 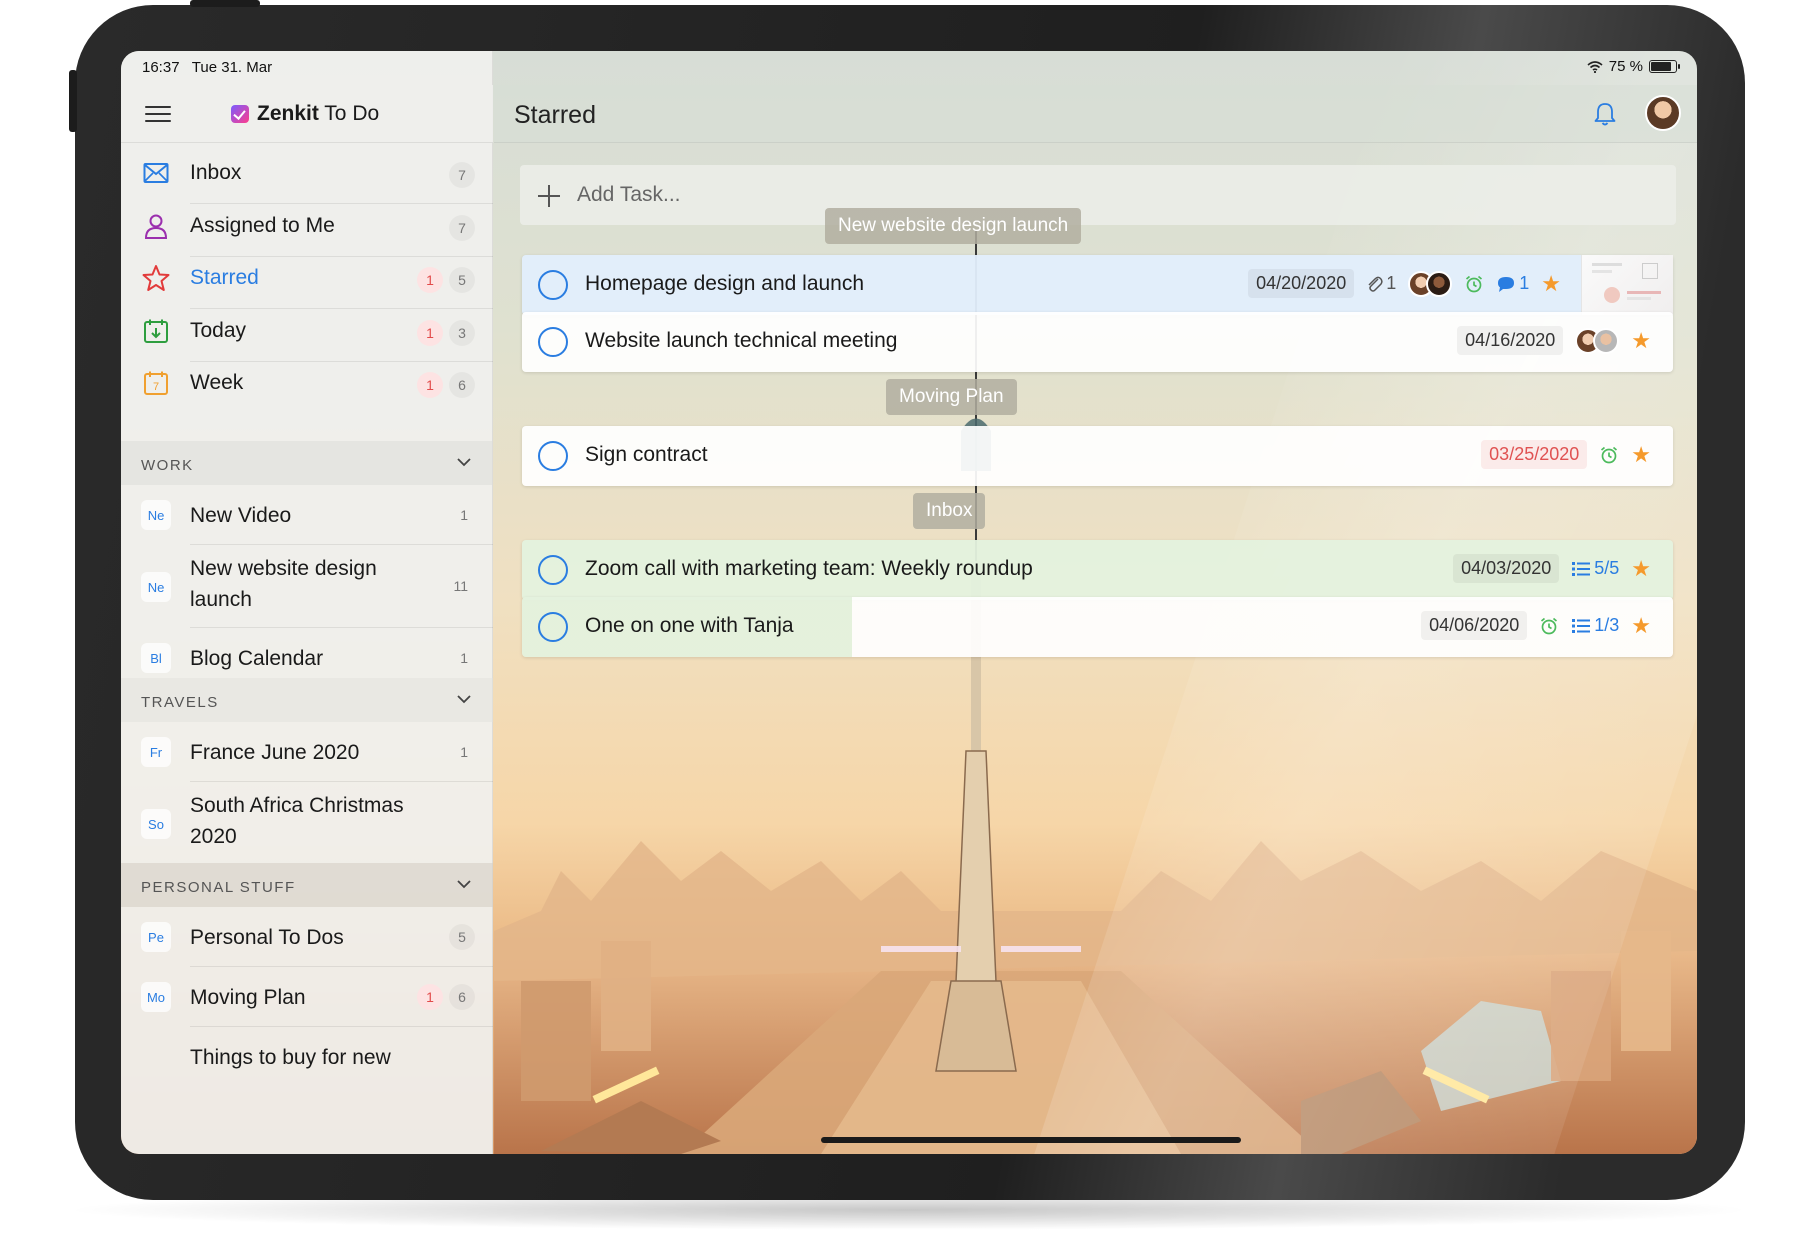 What do you see at coordinates (156, 824) in the screenshot?
I see `list-abbr: So` at bounding box center [156, 824].